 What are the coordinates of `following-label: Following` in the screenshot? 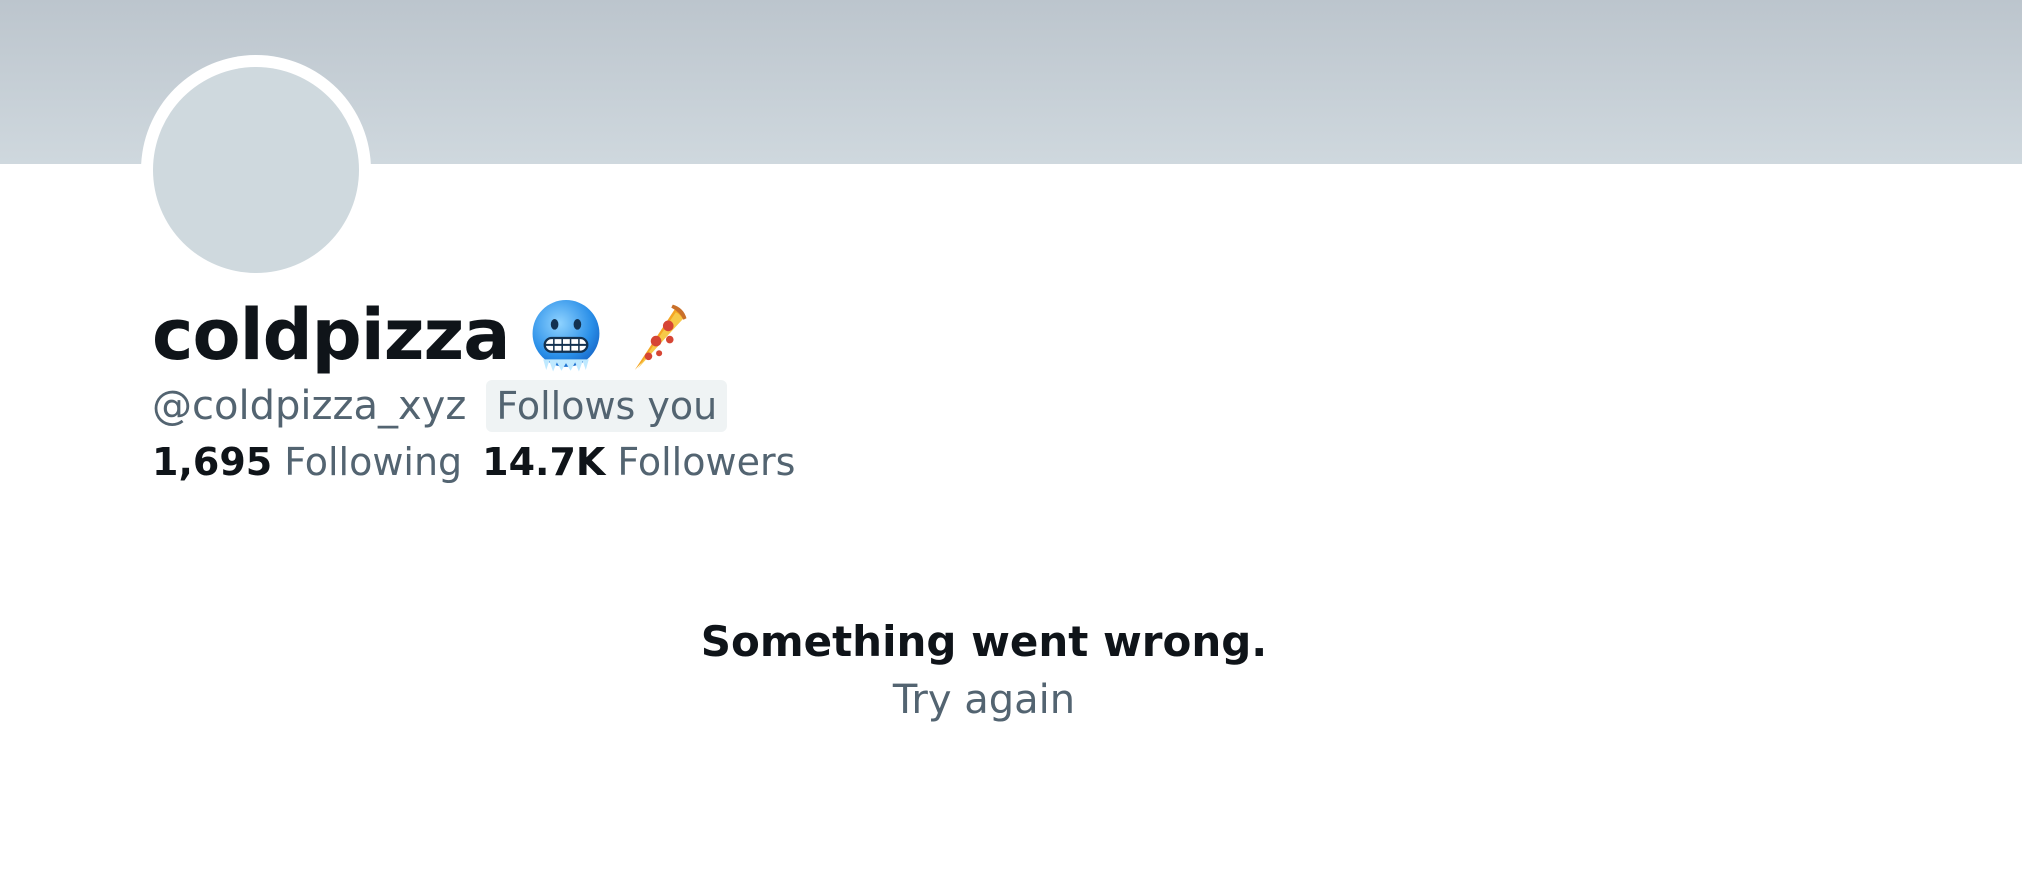 It's located at (373, 462).